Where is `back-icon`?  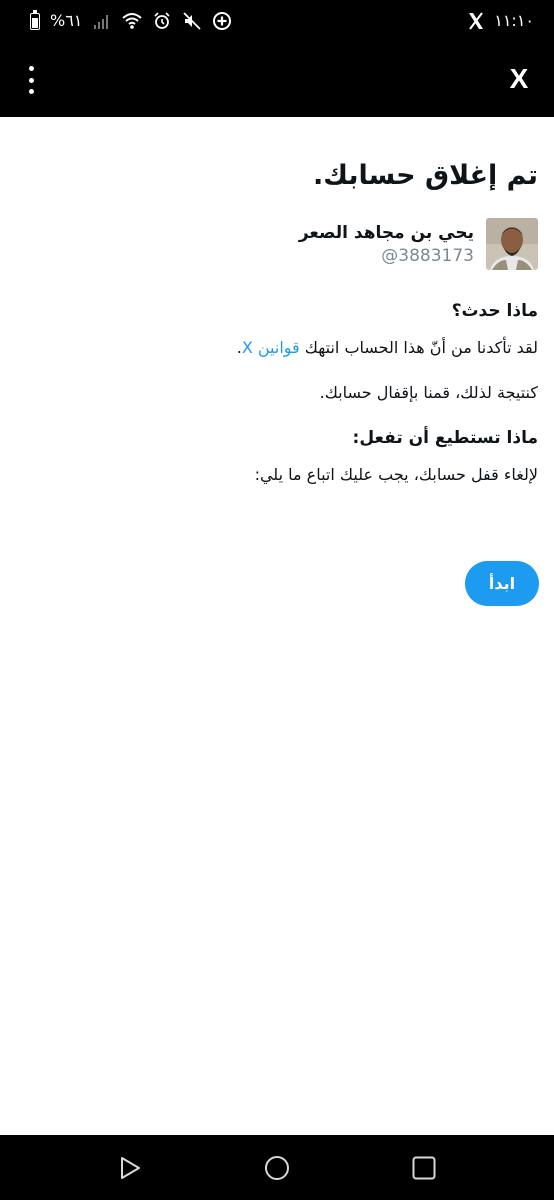 back-icon is located at coordinates (130, 1168).